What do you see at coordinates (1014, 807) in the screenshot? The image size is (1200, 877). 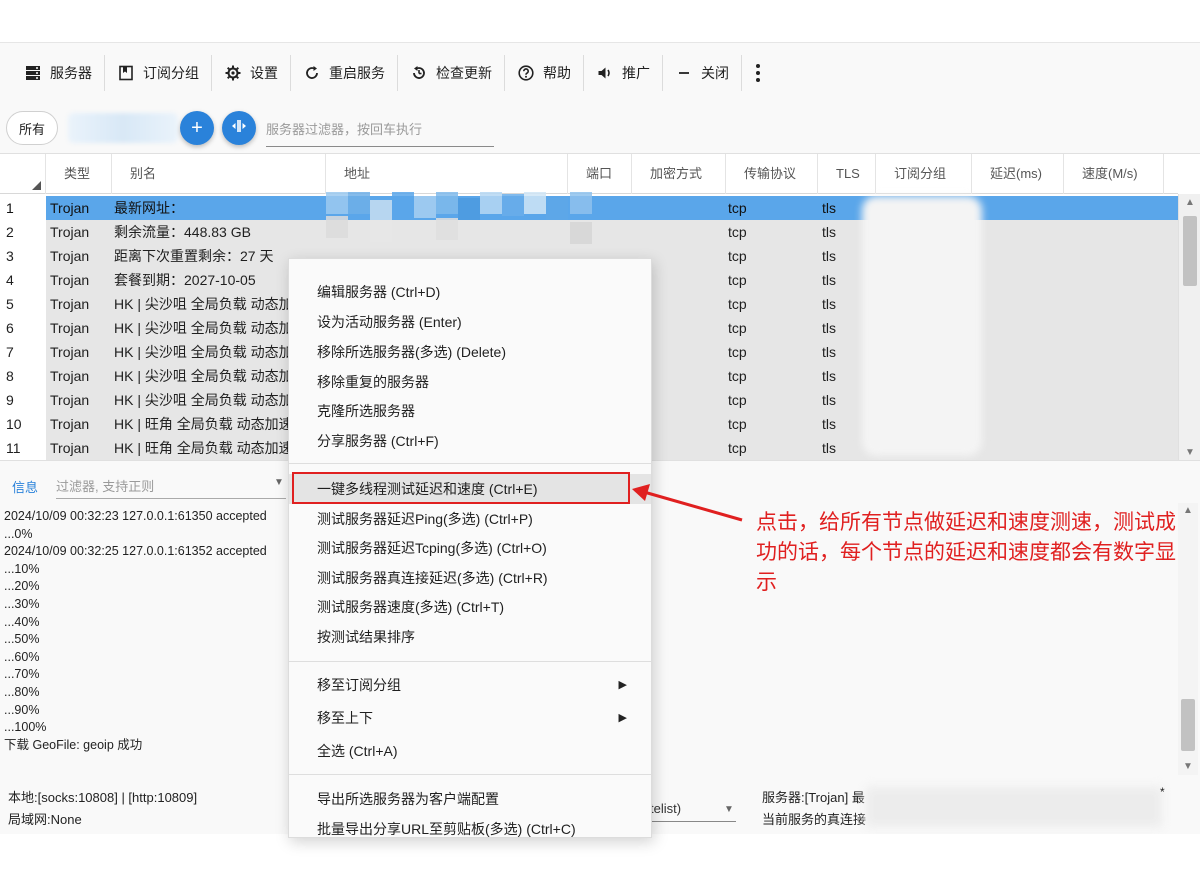 I see `blurred-server-info` at bounding box center [1014, 807].